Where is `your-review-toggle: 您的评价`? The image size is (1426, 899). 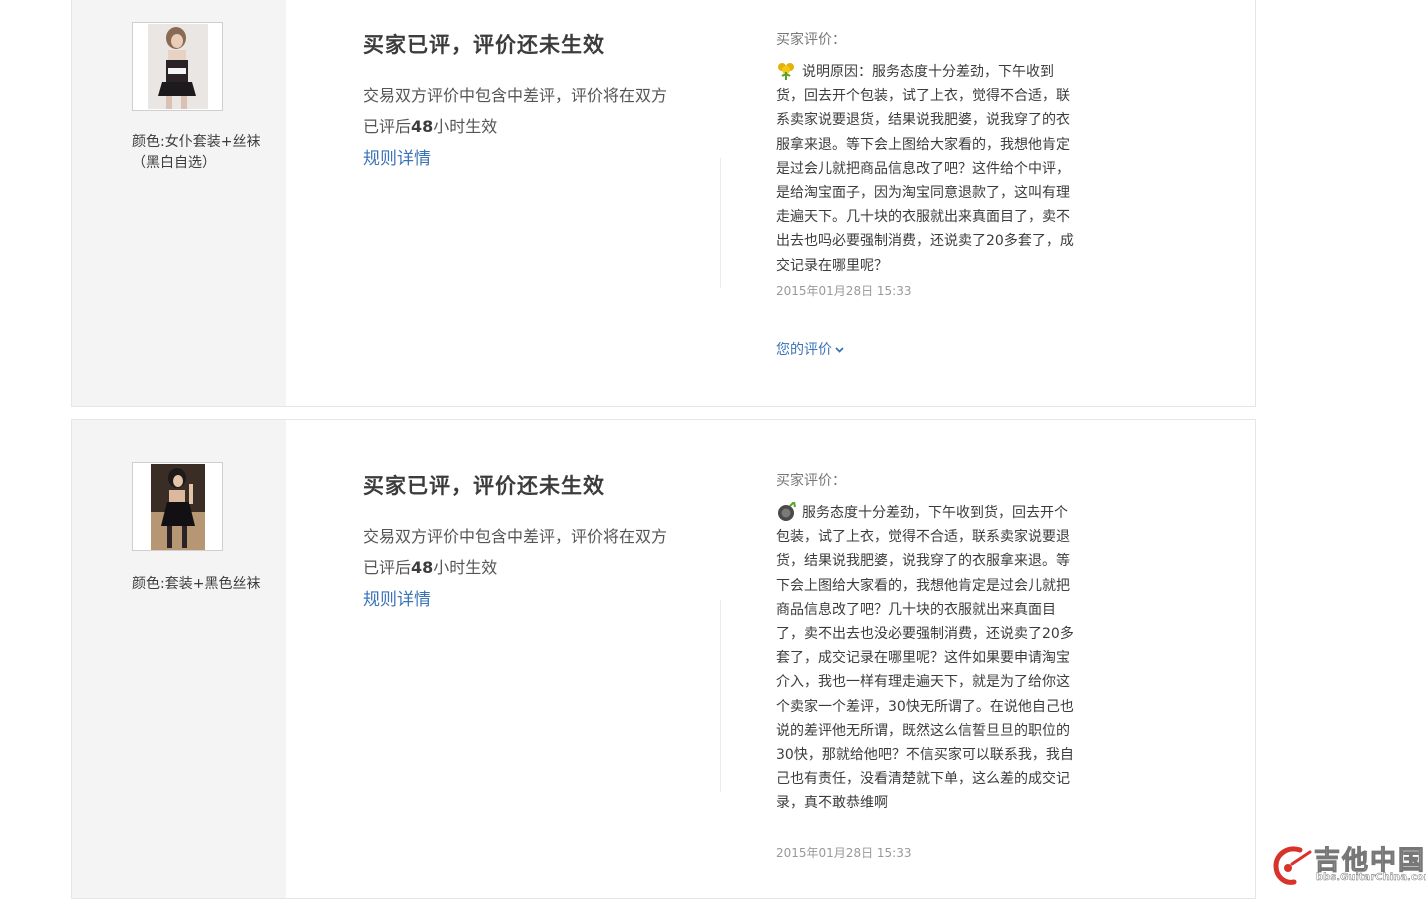 your-review-toggle: 您的评价 is located at coordinates (810, 349).